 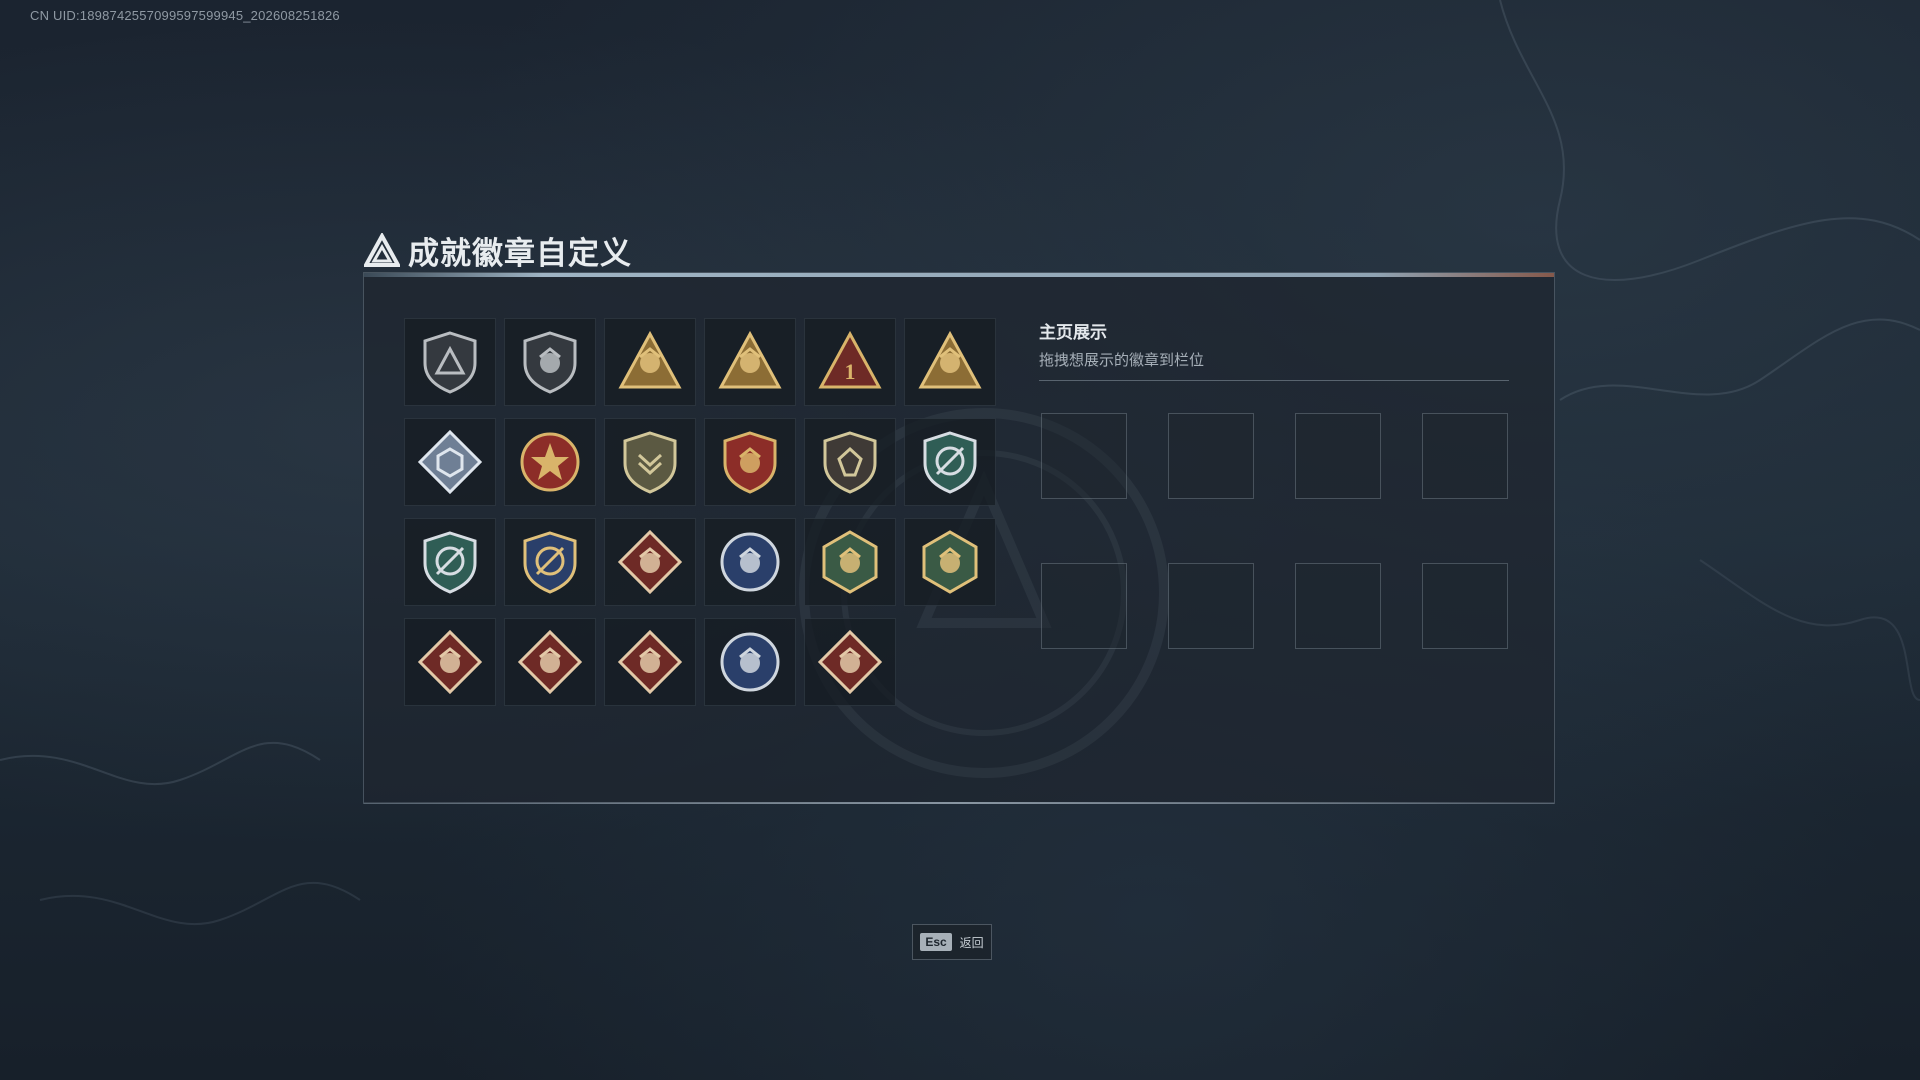 I want to click on blue-crosshair-shield-icon, so click(x=450, y=562).